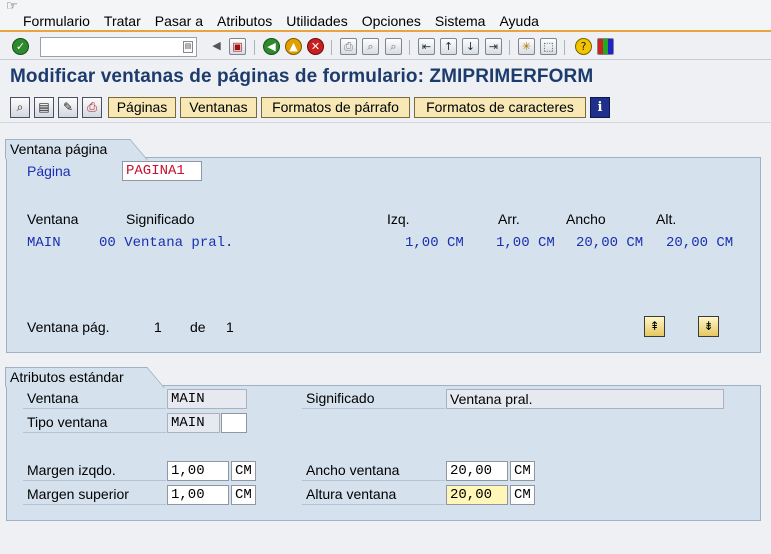 This screenshot has height=554, width=771. What do you see at coordinates (654, 326) in the screenshot?
I see `page-up-icon: ⇞` at bounding box center [654, 326].